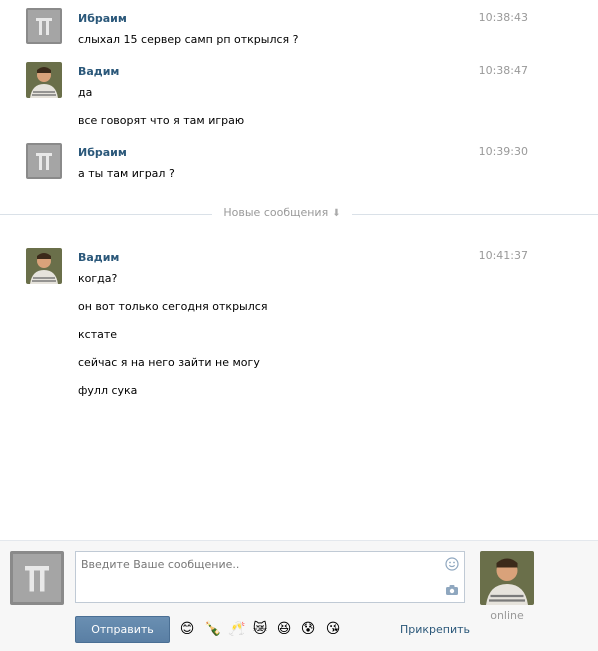 This screenshot has height=651, width=598. What do you see at coordinates (85, 92) in the screenshot?
I see `message-text: да` at bounding box center [85, 92].